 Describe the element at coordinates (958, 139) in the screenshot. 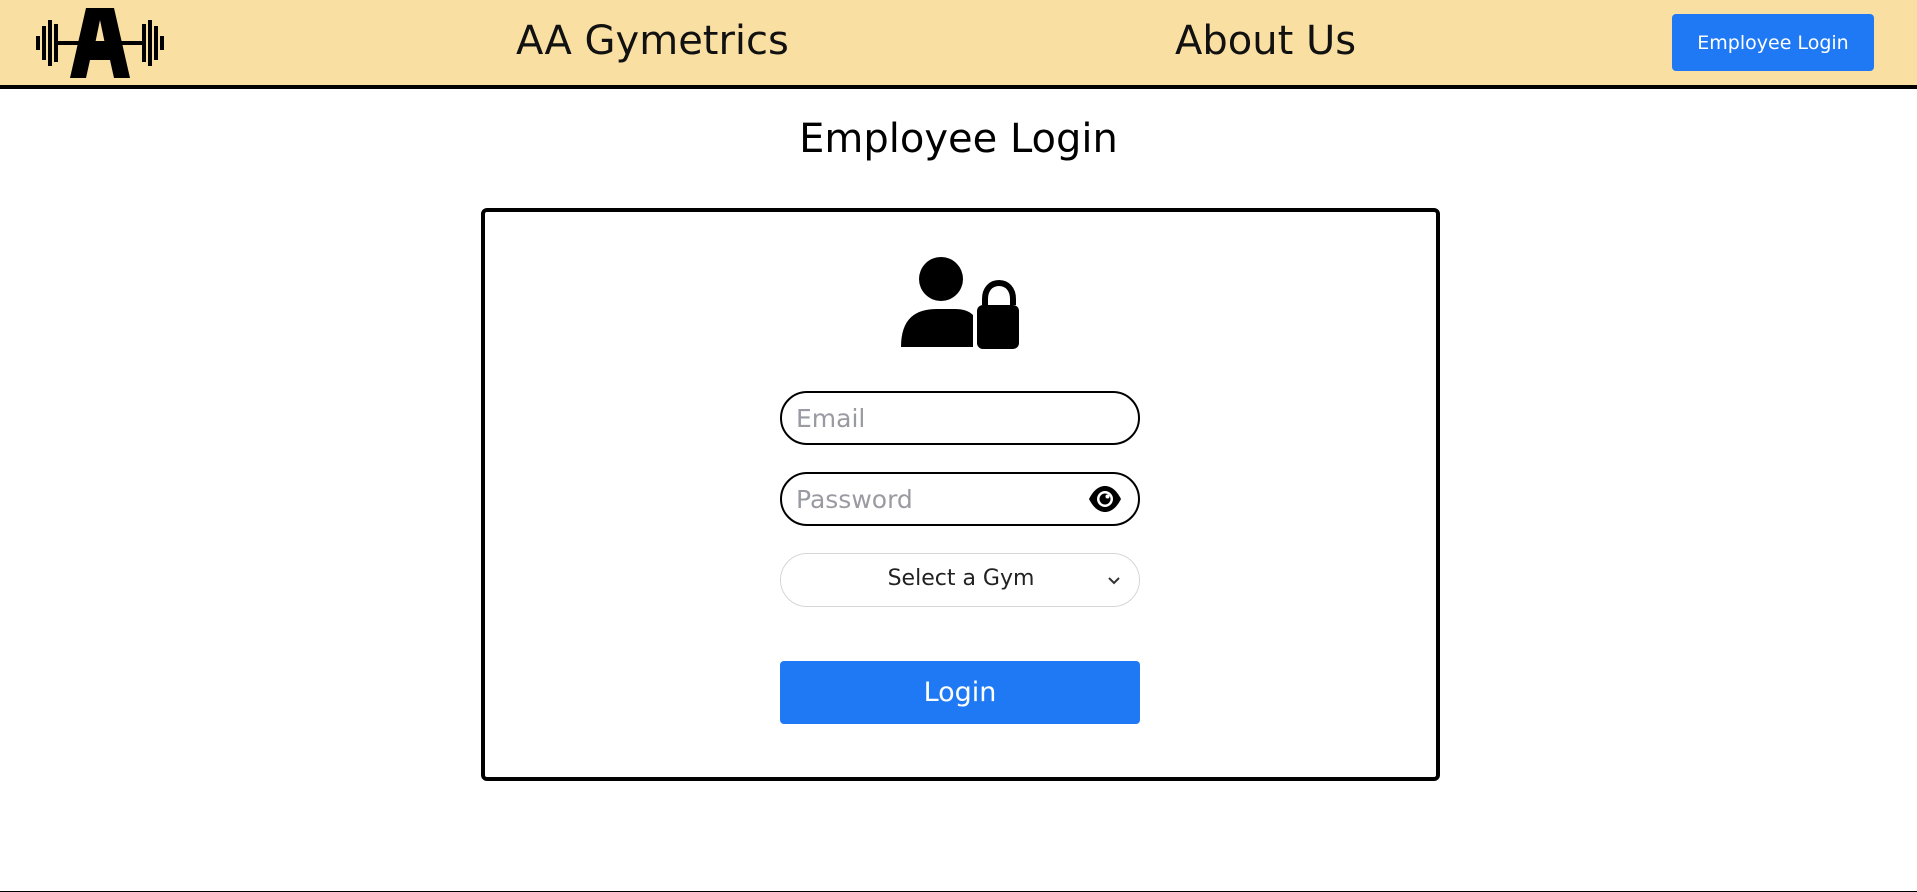

I see `page-title: Employee Login` at that location.